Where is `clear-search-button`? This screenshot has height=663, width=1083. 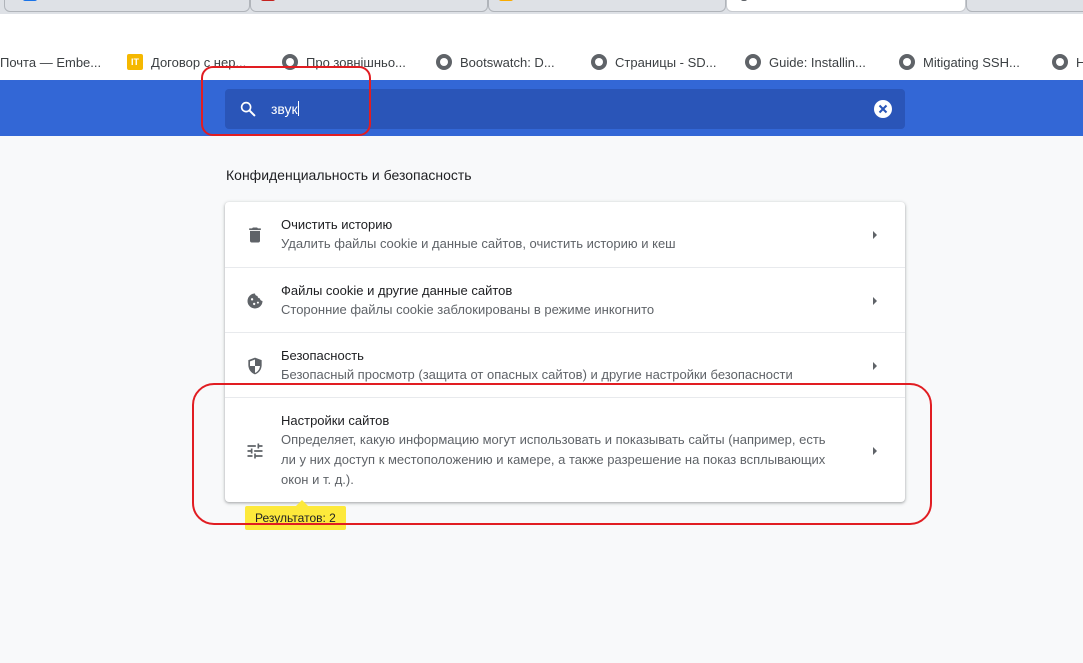 clear-search-button is located at coordinates (883, 109).